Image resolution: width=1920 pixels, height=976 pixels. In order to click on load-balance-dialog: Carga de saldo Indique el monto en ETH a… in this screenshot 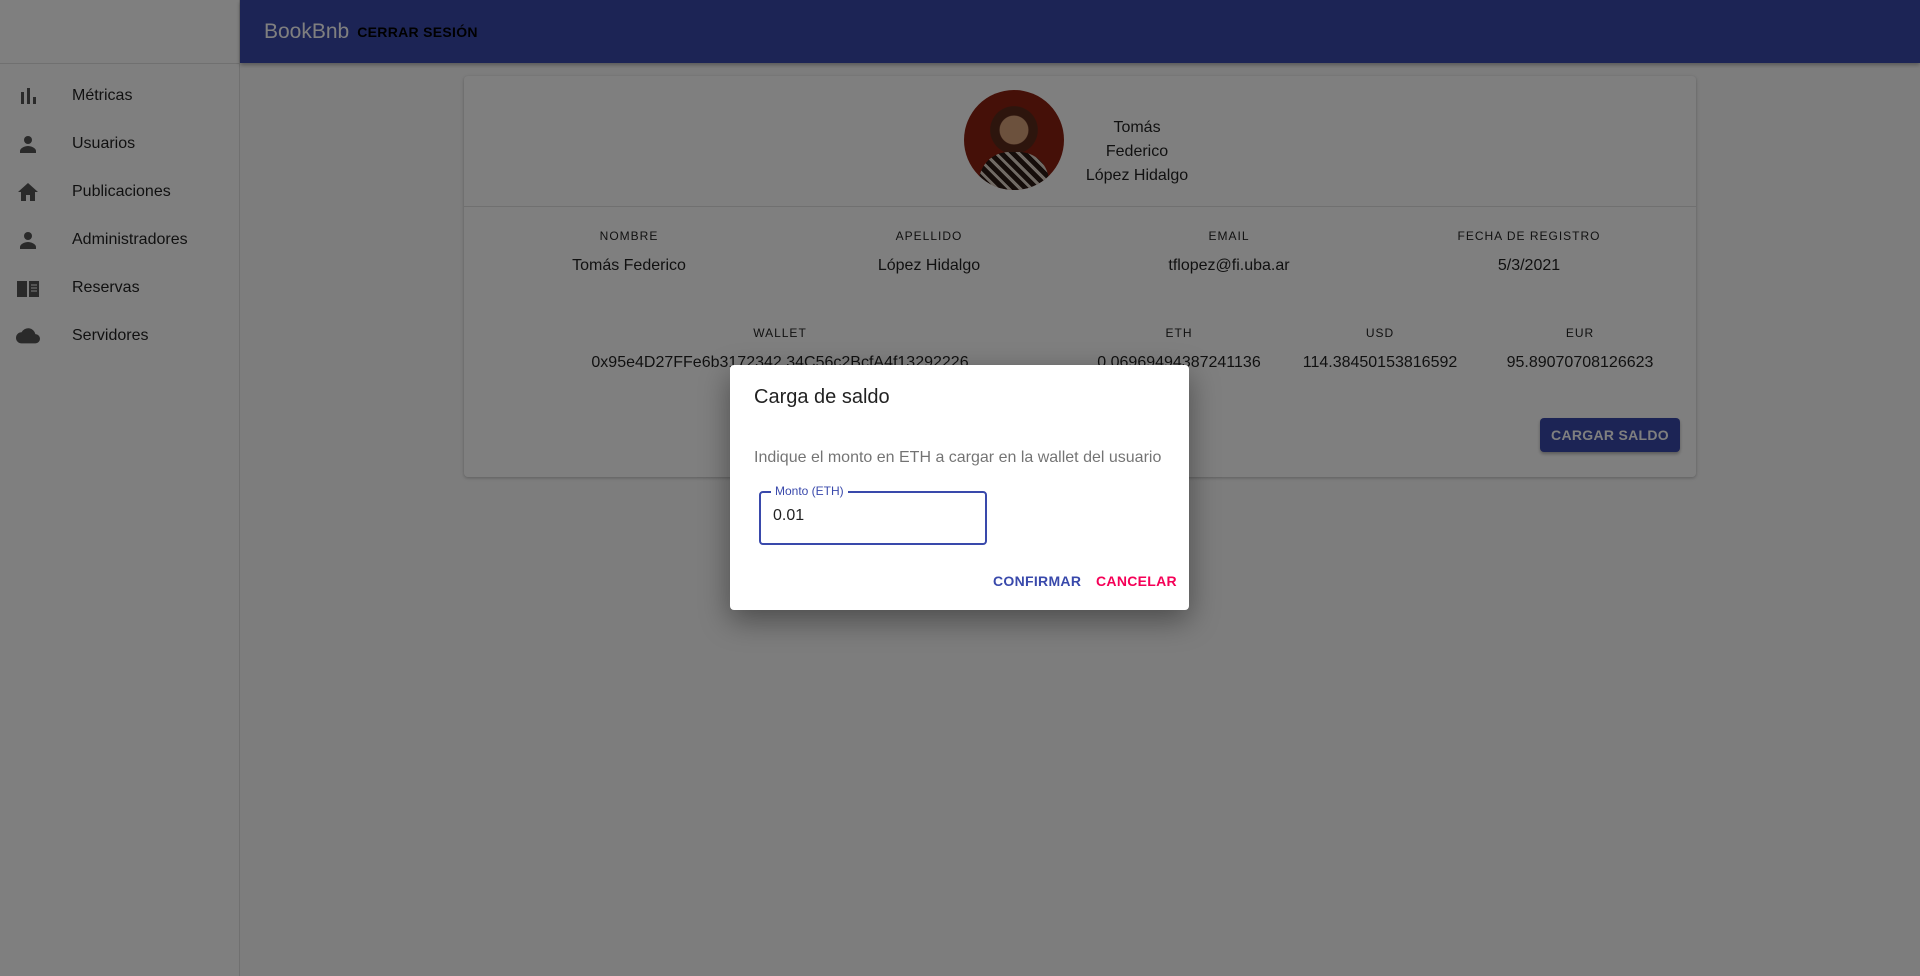, I will do `click(959, 487)`.